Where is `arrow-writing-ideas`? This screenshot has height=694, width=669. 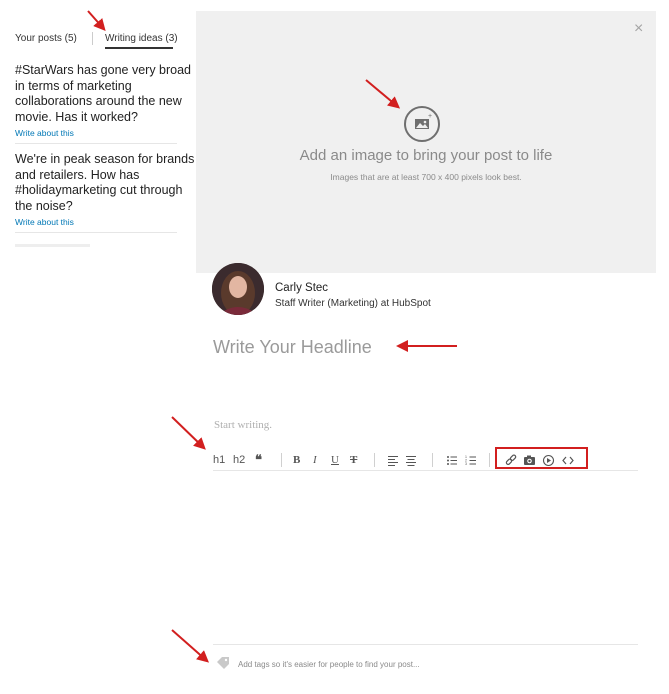 arrow-writing-ideas is located at coordinates (96, 20).